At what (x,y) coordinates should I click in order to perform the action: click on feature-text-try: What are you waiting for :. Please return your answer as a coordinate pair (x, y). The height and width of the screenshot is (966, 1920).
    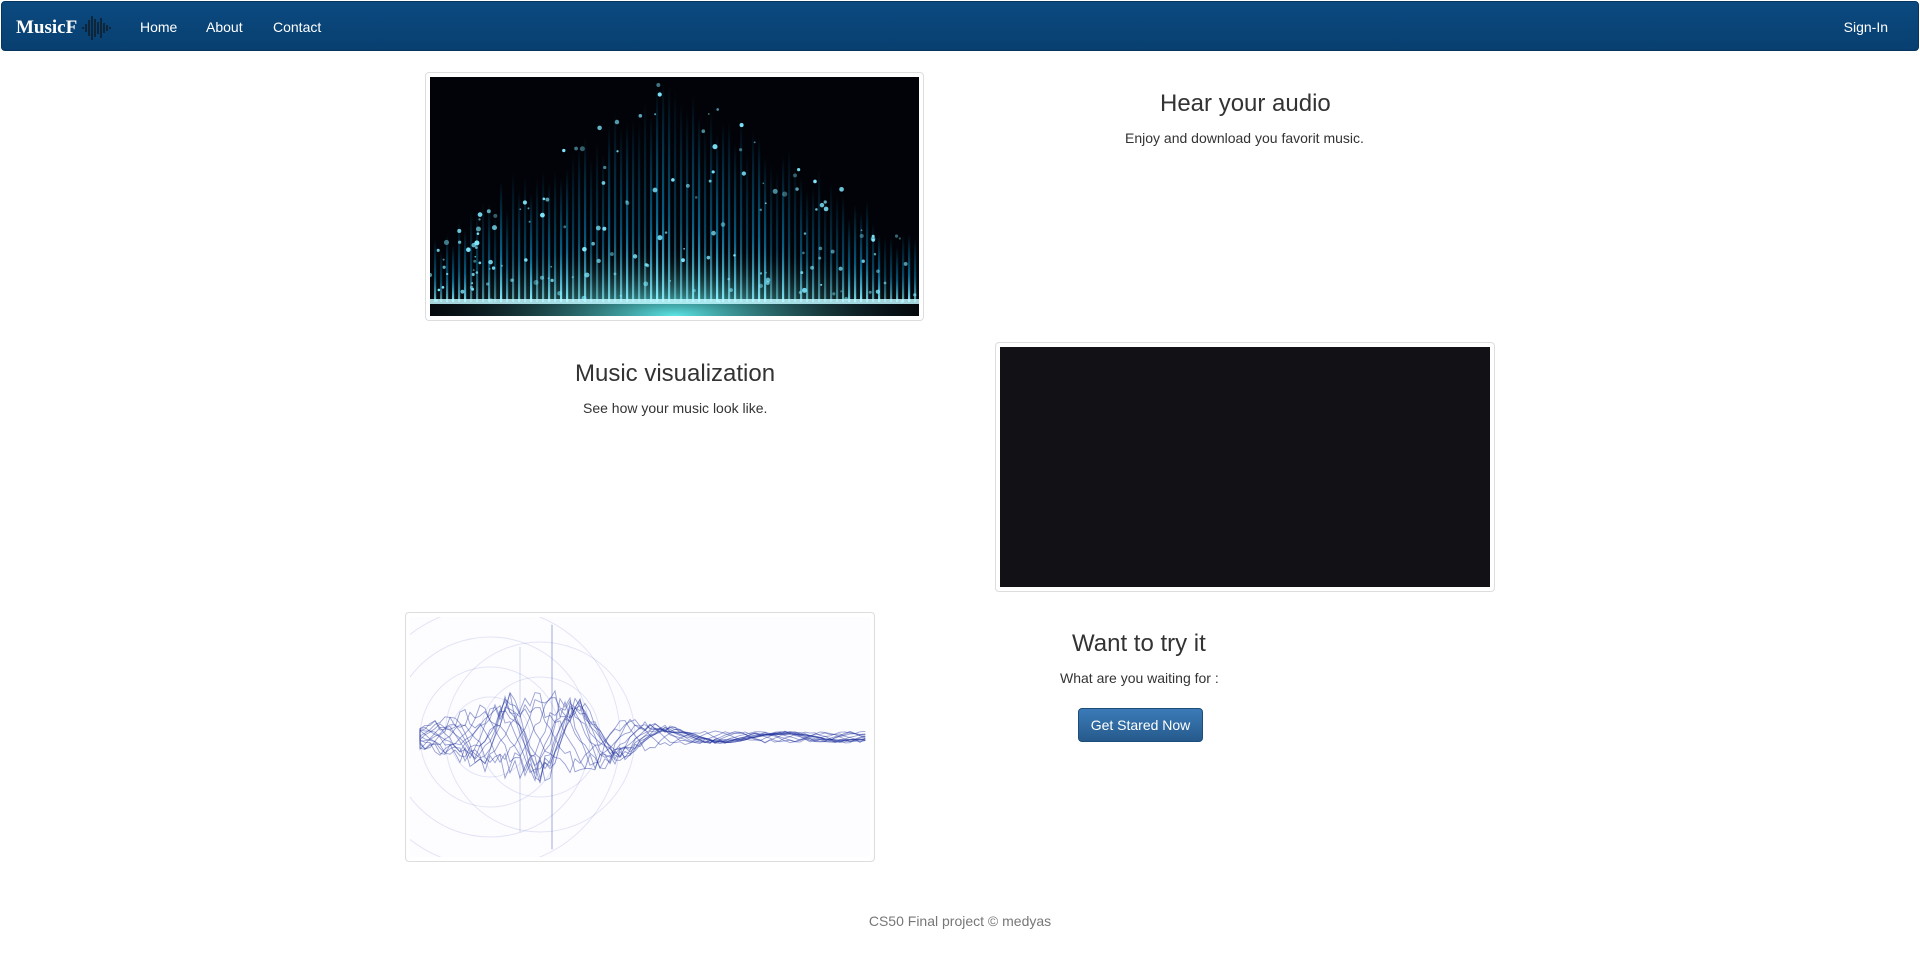
    Looking at the image, I should click on (1139, 678).